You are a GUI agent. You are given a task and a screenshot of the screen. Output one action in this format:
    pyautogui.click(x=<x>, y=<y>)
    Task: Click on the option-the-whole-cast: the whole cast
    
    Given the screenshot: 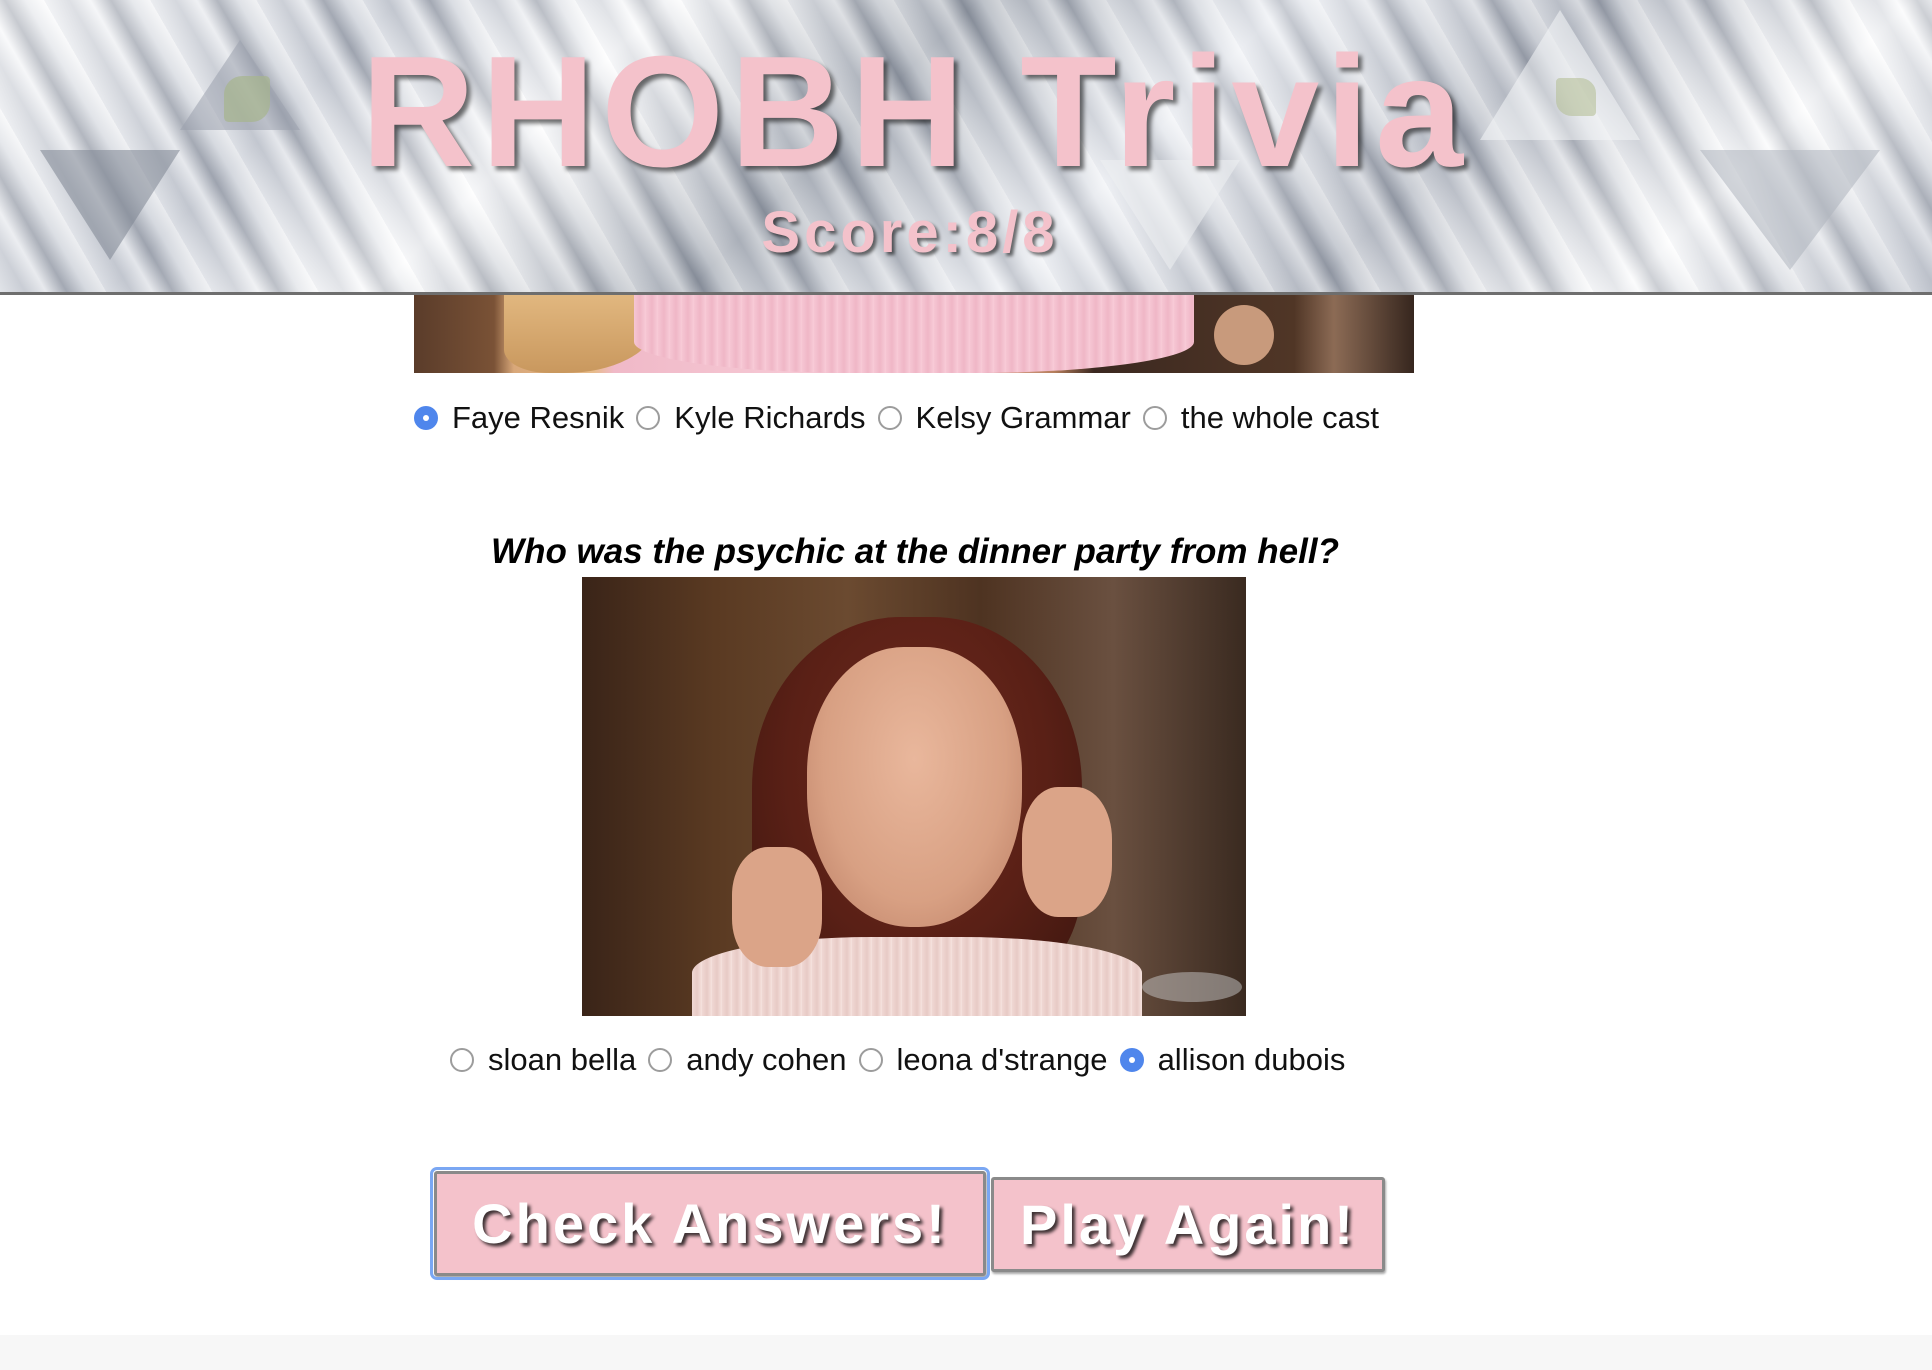 What is the action you would take?
    pyautogui.click(x=1261, y=418)
    